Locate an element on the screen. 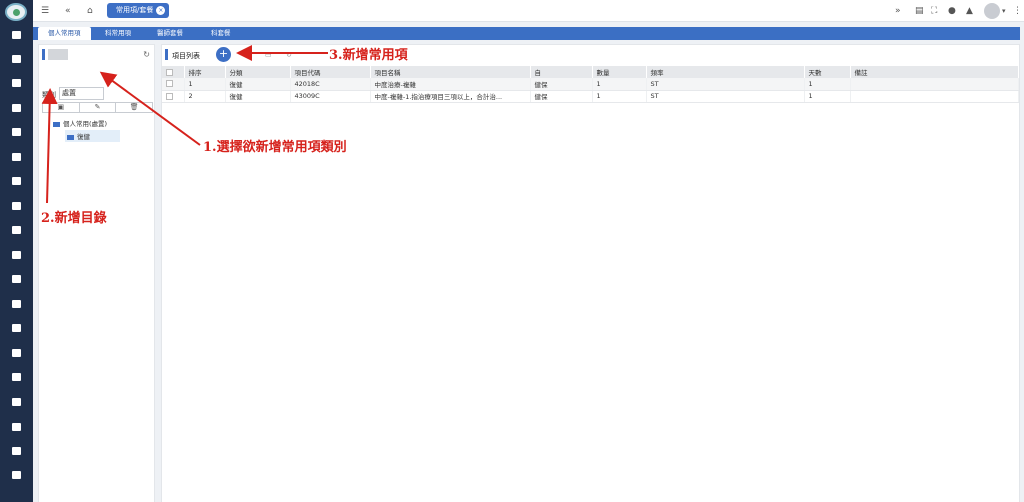 Image resolution: width=1024 pixels, height=502 pixels. tree-root: 個人常用(處置) is located at coordinates (80, 123).